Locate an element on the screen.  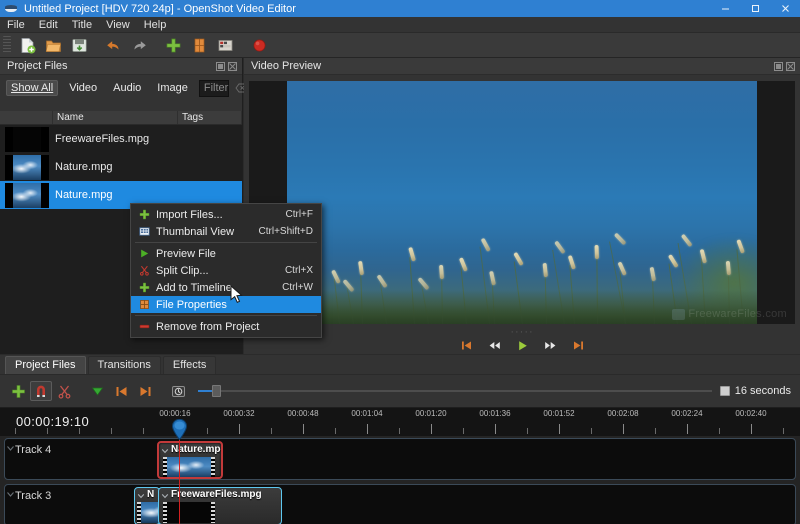
column-tags: Tags is located at coordinates (210, 117).